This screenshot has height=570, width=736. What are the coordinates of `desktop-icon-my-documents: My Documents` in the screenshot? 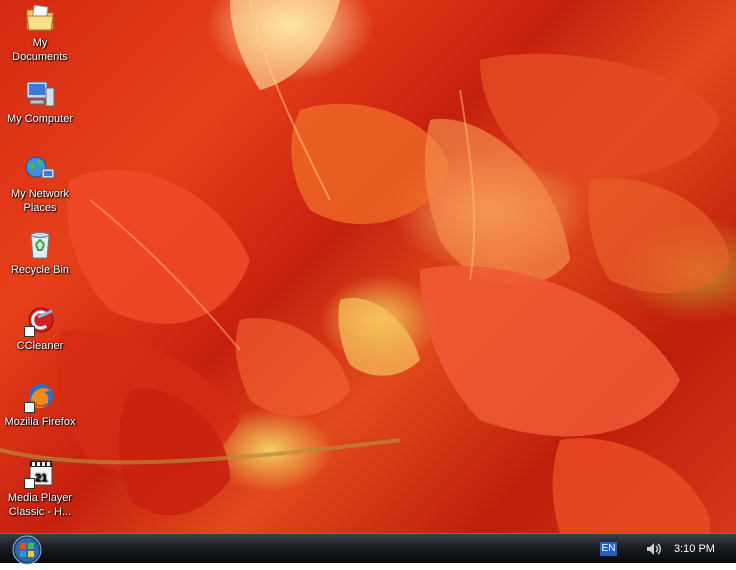 It's located at (40, 33).